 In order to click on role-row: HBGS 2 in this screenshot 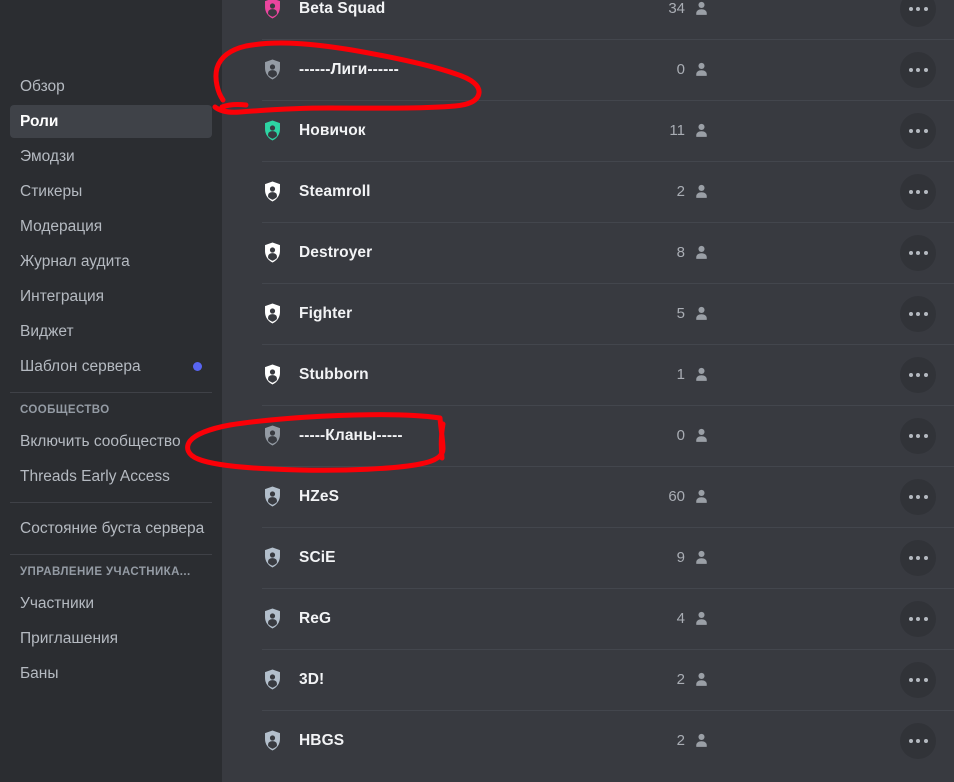, I will do `click(588, 740)`.